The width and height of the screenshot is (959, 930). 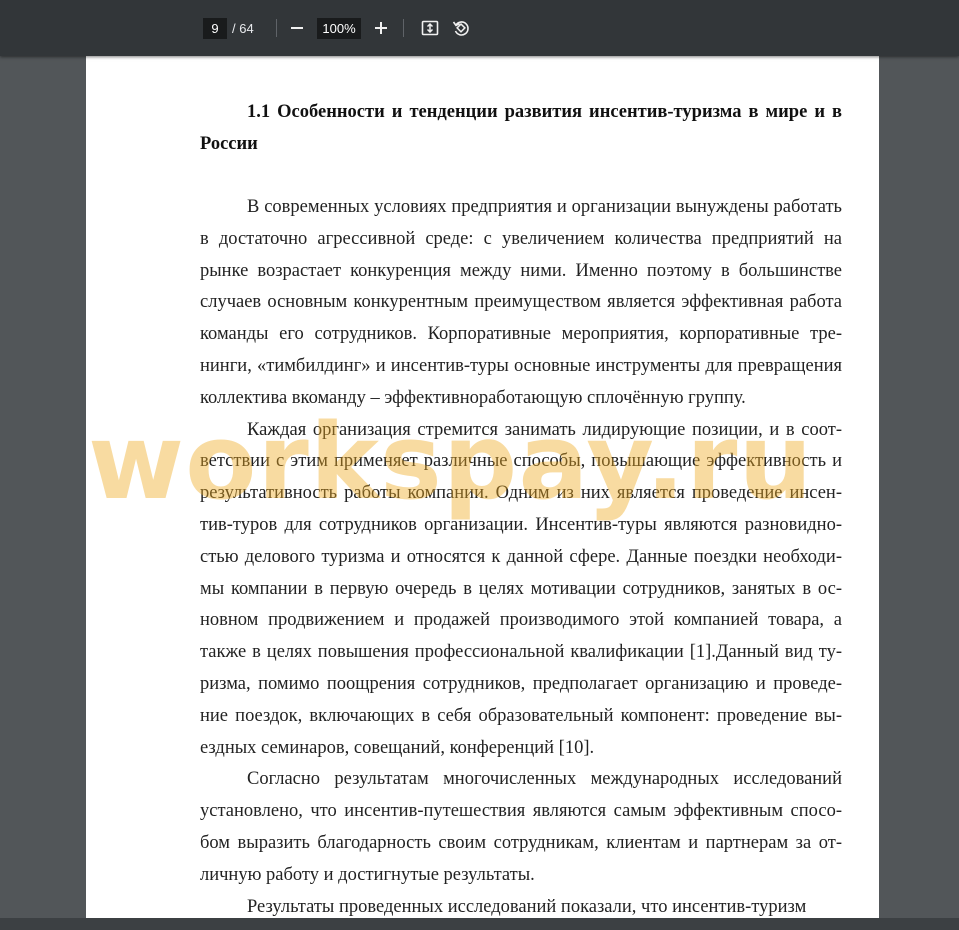 I want to click on minus-icon, so click(x=297, y=28).